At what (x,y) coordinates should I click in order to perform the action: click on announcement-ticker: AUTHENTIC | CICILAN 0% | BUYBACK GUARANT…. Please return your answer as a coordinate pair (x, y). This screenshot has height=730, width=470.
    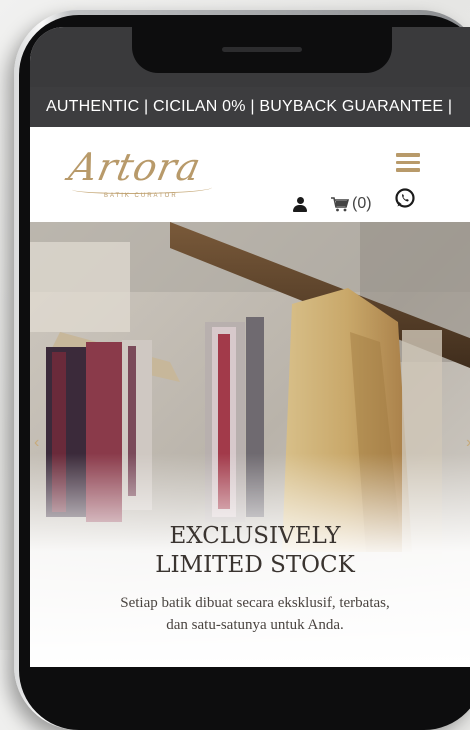
    Looking at the image, I should click on (250, 107).